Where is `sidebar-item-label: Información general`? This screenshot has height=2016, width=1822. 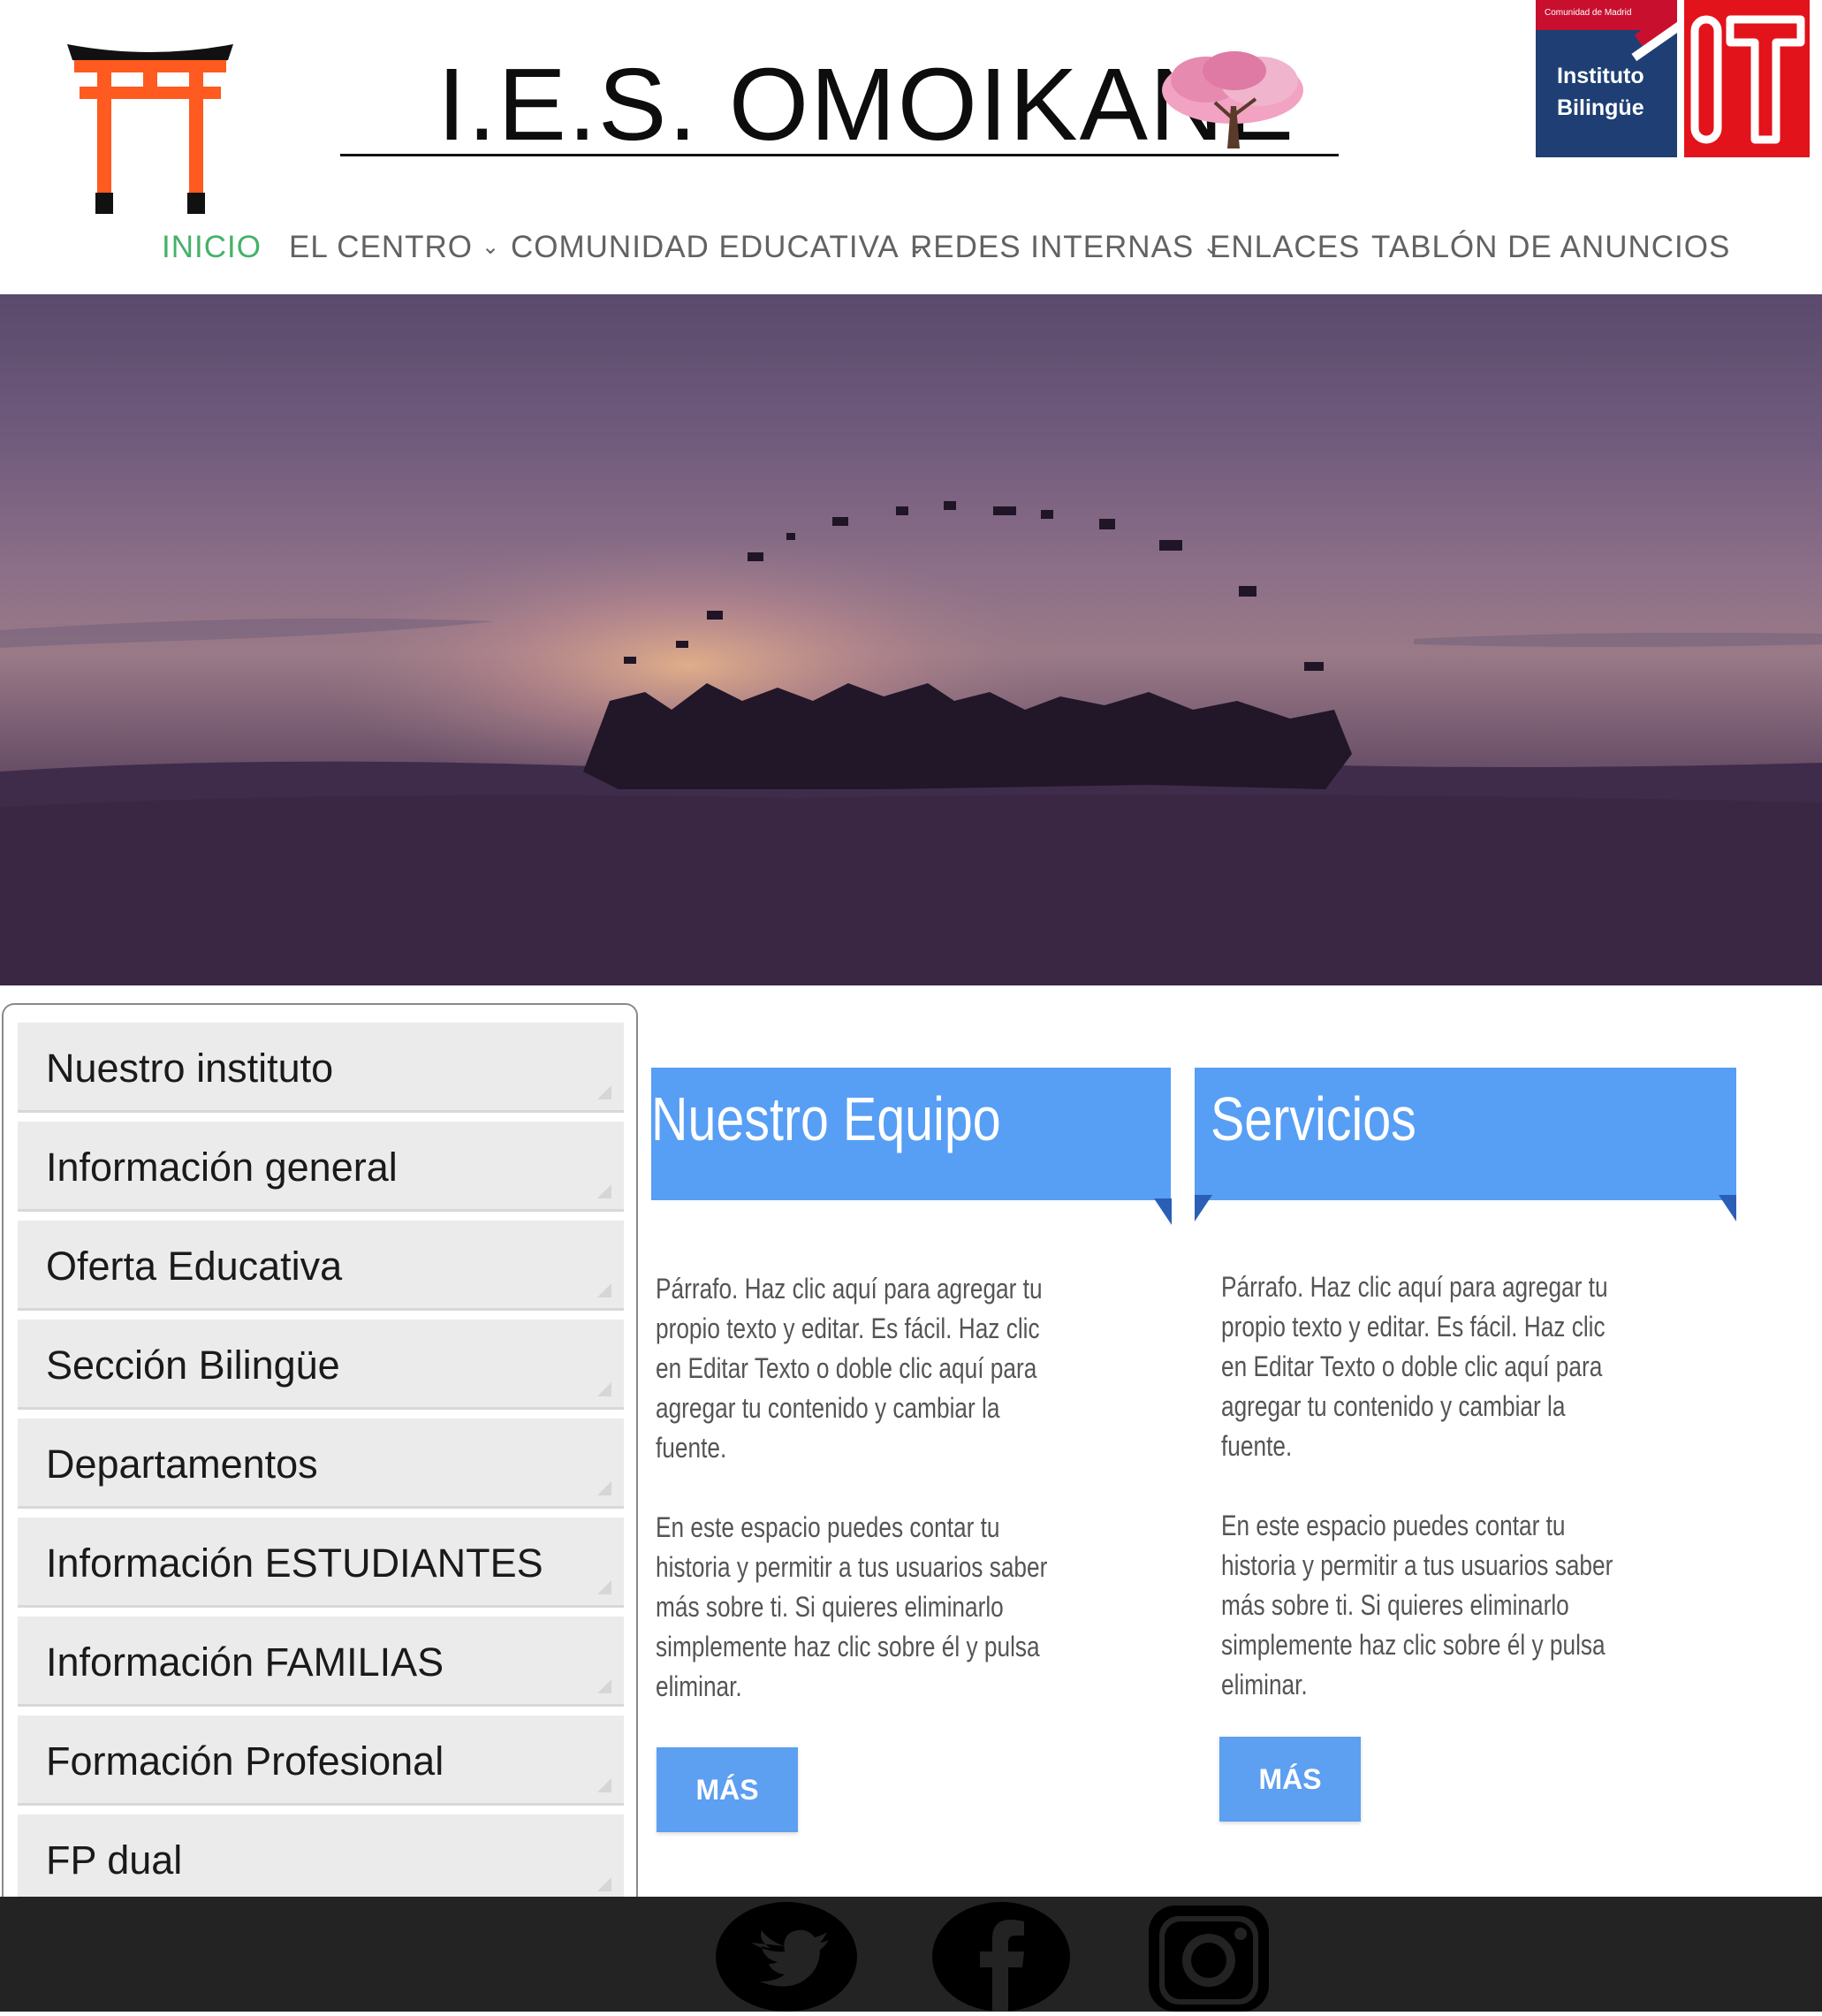 sidebar-item-label: Información general is located at coordinates (222, 1167).